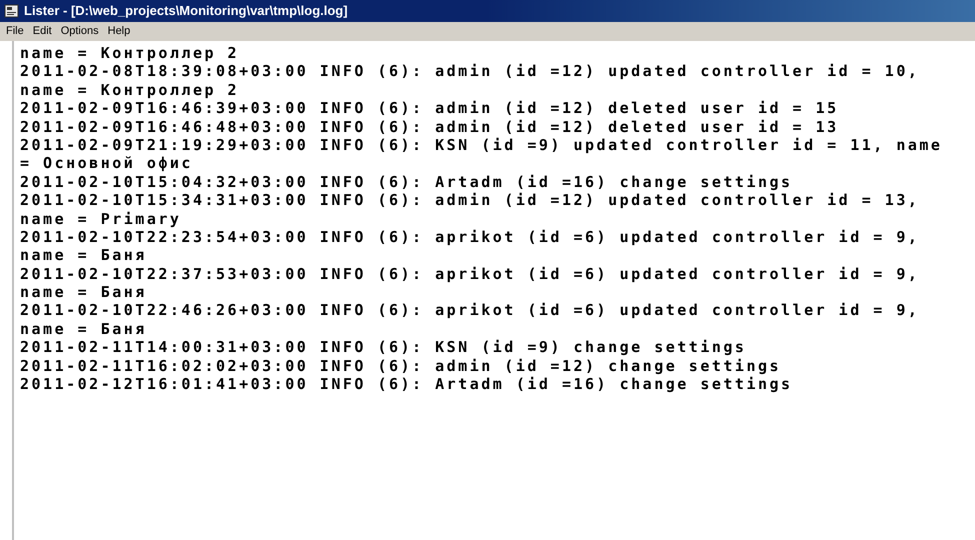 This screenshot has height=540, width=975. Describe the element at coordinates (429, 127) in the screenshot. I see `log-line: 2011-02-09T16:46:48+03:00 INFO (6): admin (id =12) deleted user id = 13` at that location.